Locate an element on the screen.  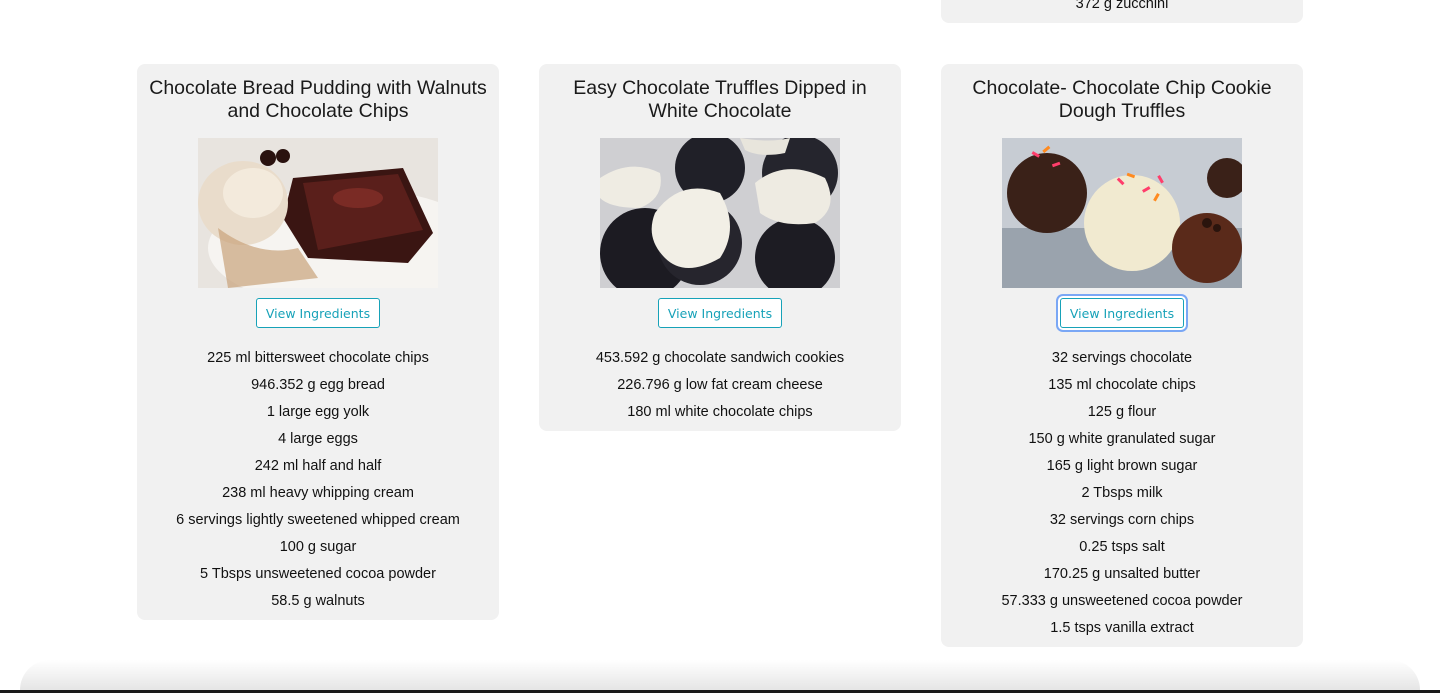
ingredient-item: 1.5 tsps vanilla extract is located at coordinates (1122, 628).